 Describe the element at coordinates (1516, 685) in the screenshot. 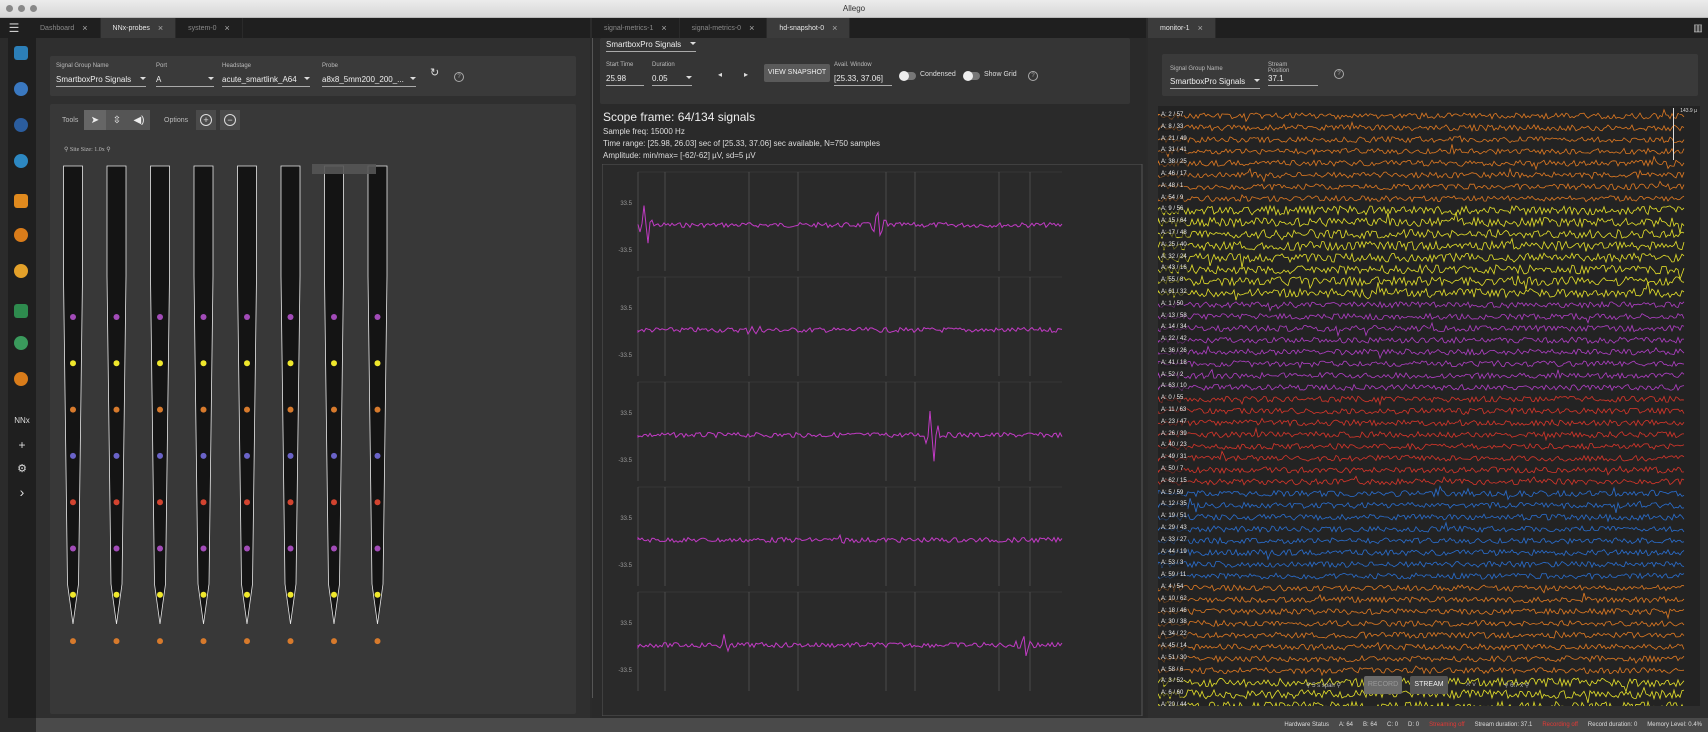

I see `amp-zoom-control: ⚲ 6.7 x ⚲` at that location.